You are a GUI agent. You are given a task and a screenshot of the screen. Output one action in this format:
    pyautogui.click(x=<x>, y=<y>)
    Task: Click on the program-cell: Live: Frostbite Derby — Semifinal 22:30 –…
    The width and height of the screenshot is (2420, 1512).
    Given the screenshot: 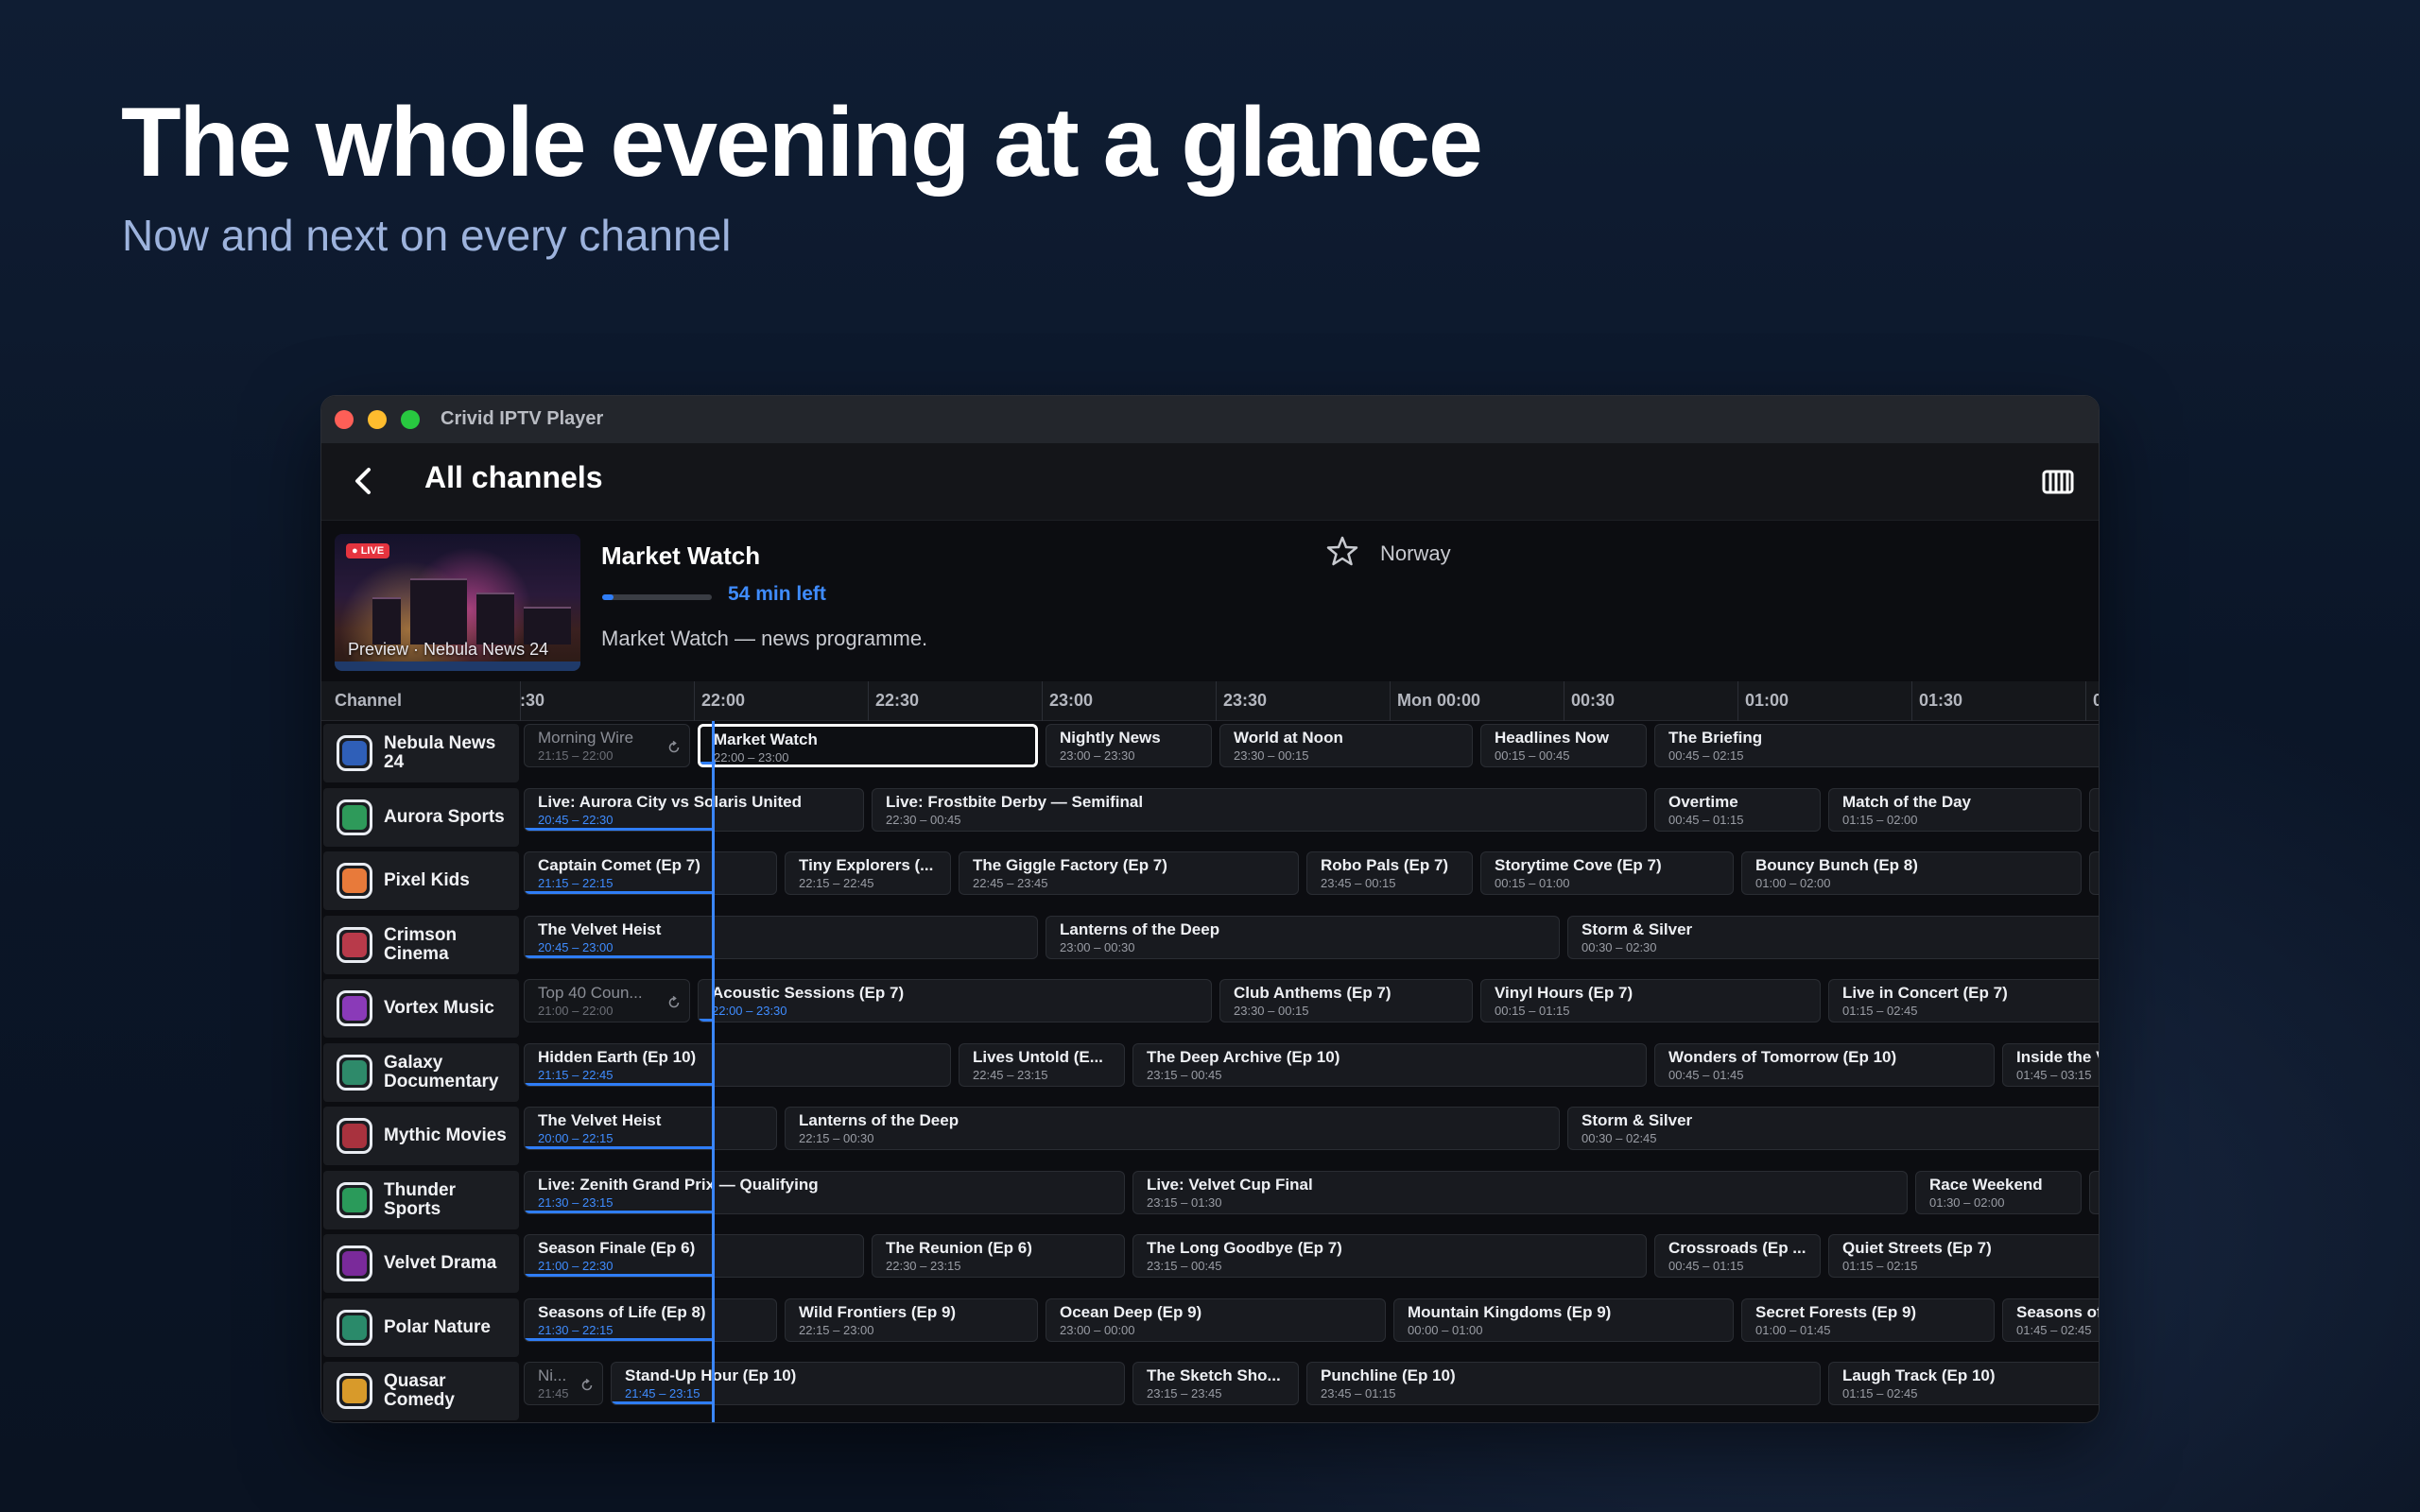 What is the action you would take?
    pyautogui.click(x=1260, y=809)
    